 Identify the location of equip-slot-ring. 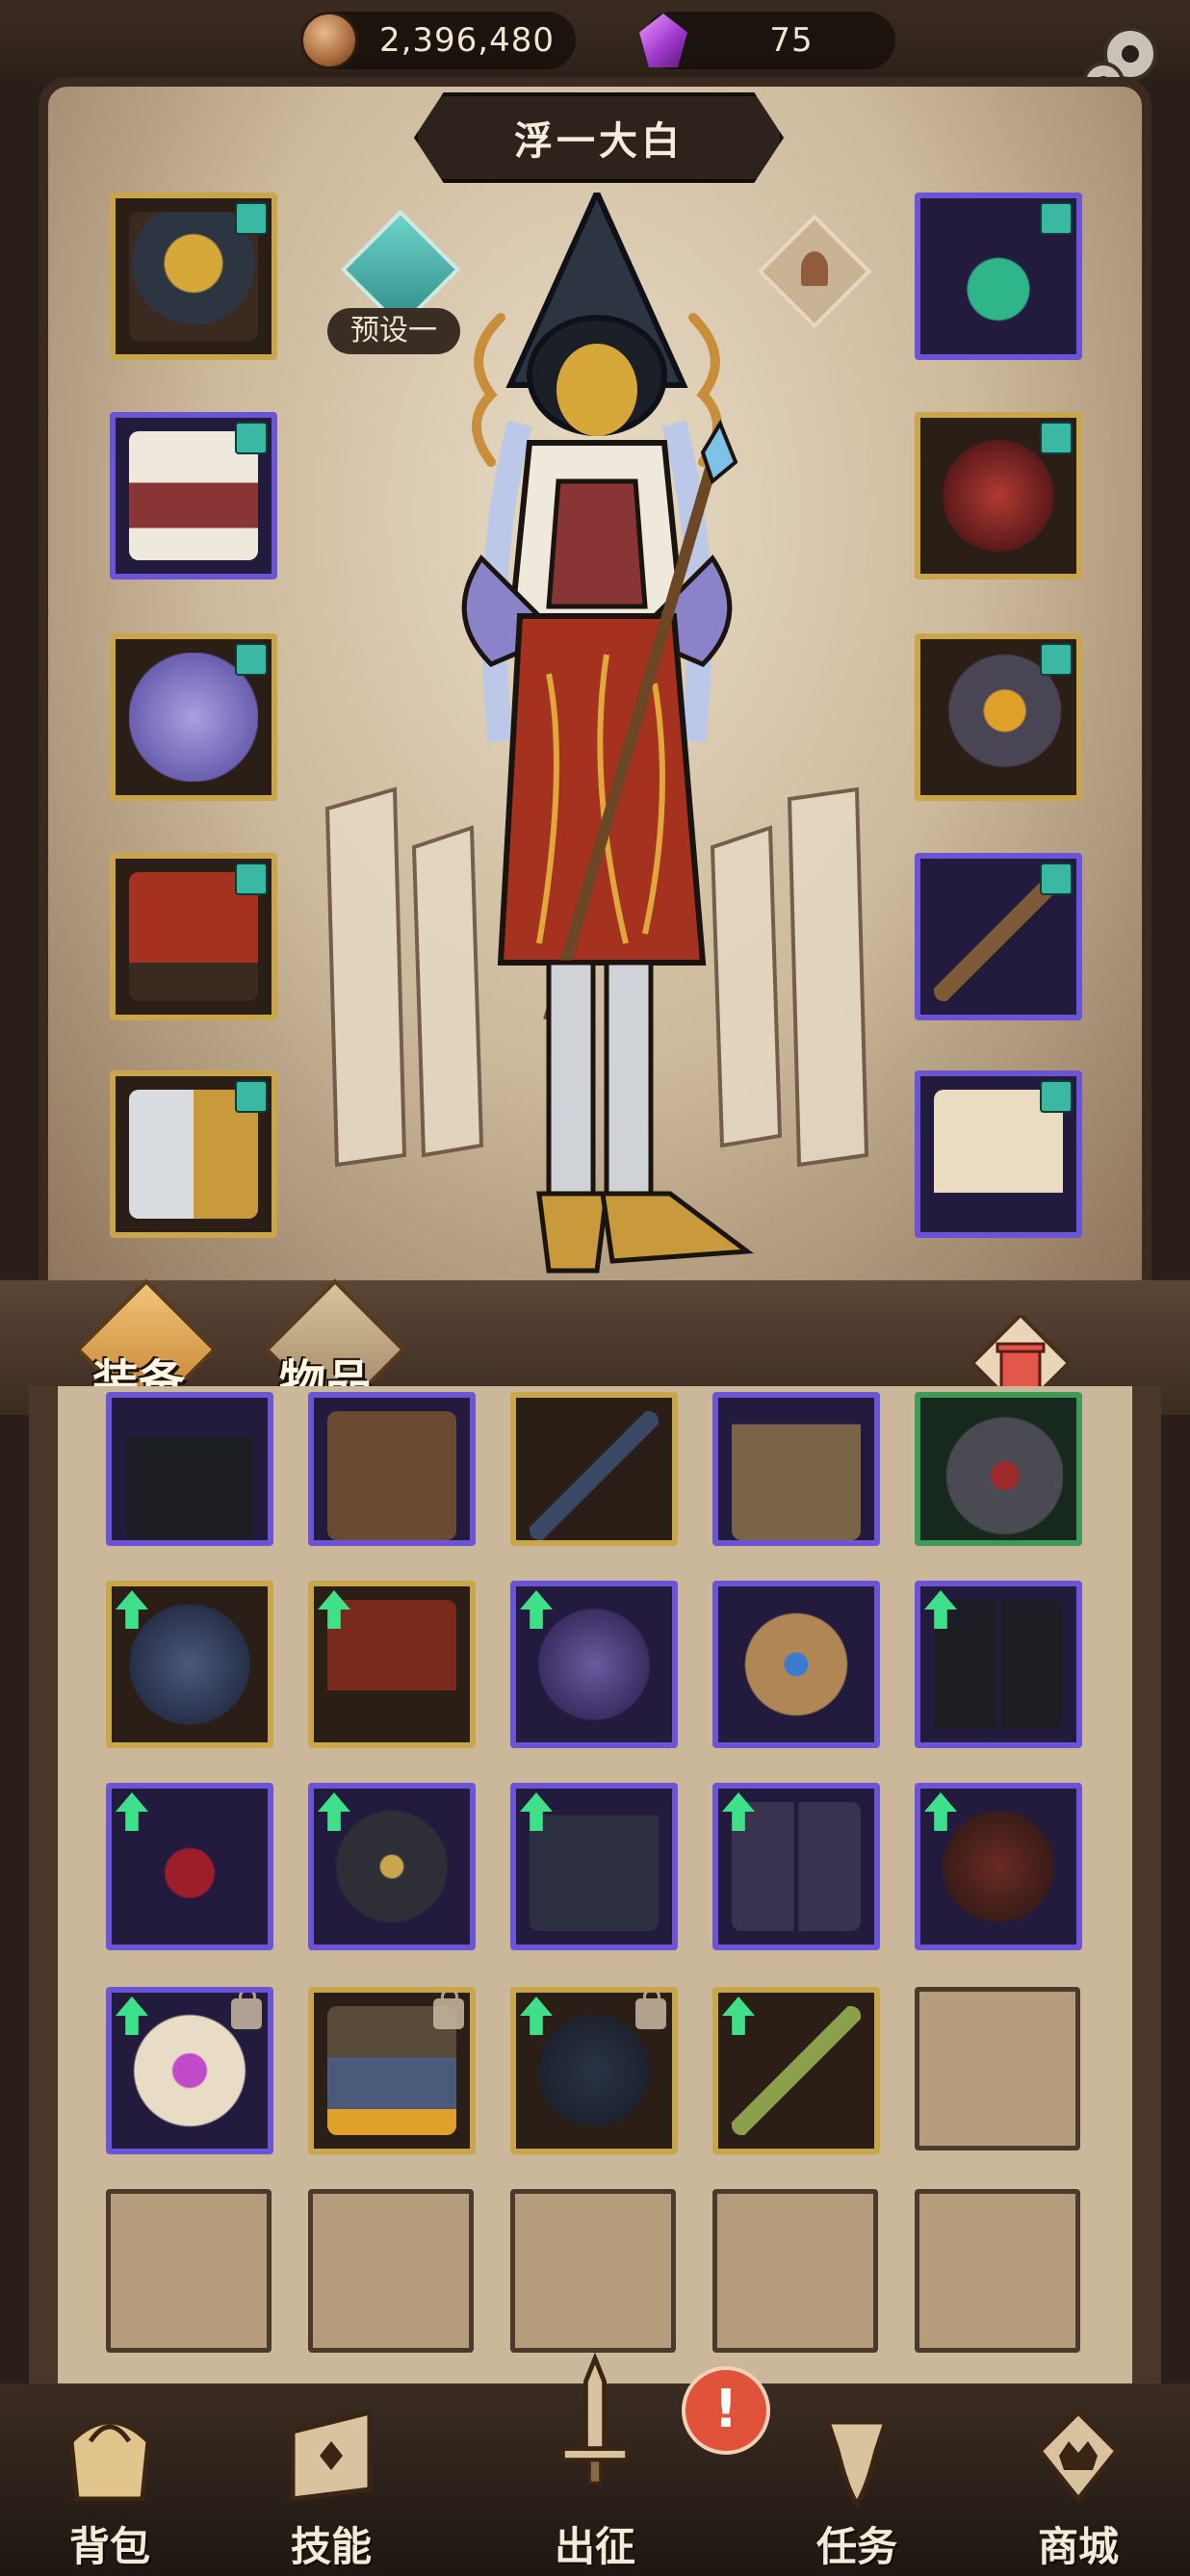
(999, 717).